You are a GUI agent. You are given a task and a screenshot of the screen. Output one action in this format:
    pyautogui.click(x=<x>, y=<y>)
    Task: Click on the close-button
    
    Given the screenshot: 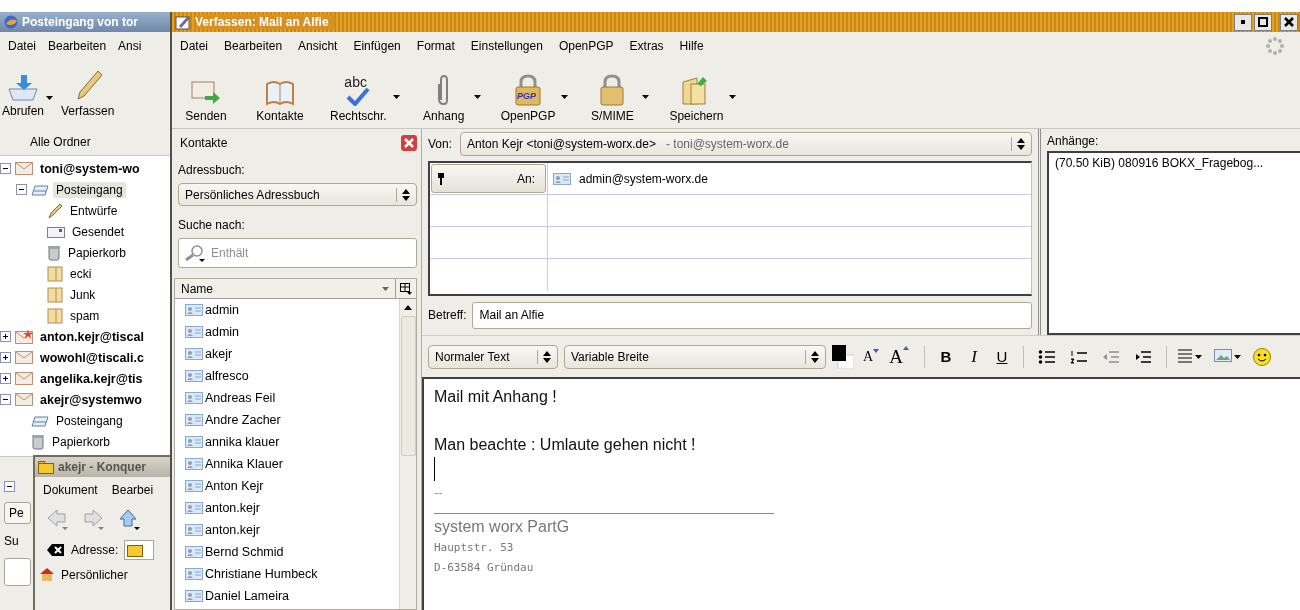 What is the action you would take?
    pyautogui.click(x=1289, y=22)
    